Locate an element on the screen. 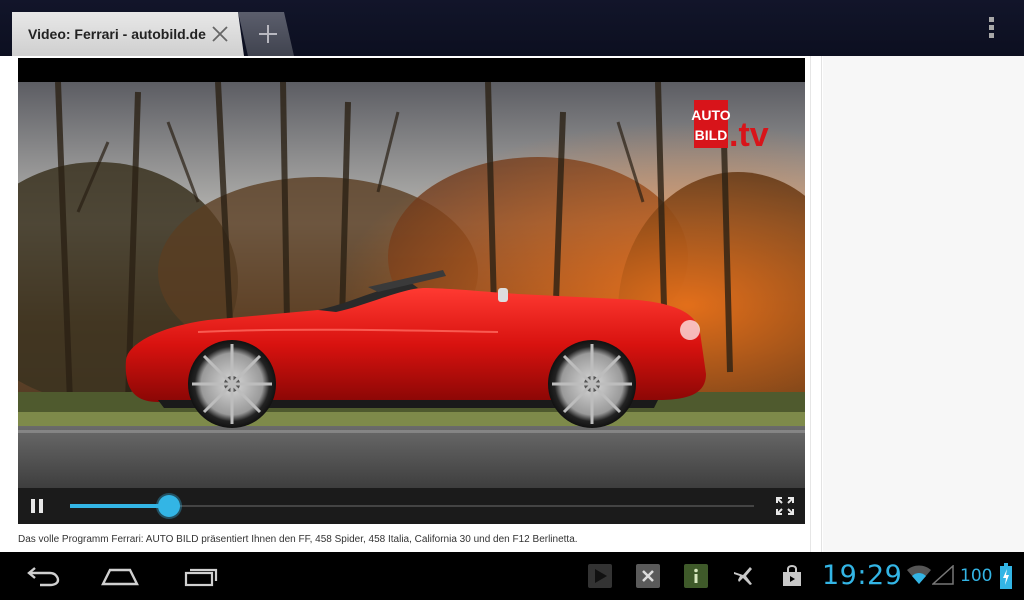 The image size is (1024, 600). media-play-icon is located at coordinates (600, 576).